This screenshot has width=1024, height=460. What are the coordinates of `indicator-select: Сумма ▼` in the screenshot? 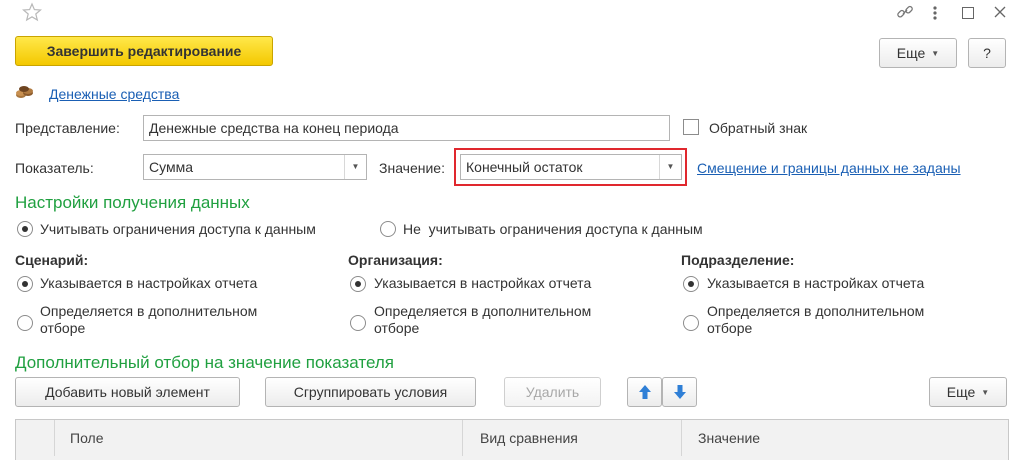 It's located at (255, 167).